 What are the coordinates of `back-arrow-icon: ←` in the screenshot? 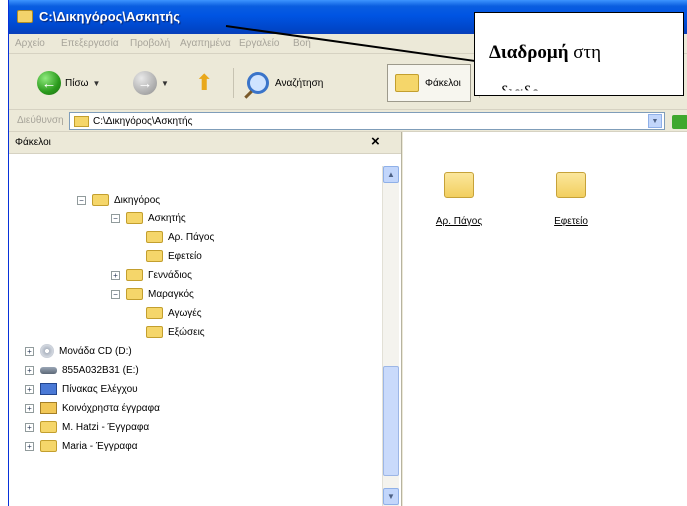 It's located at (49, 83).